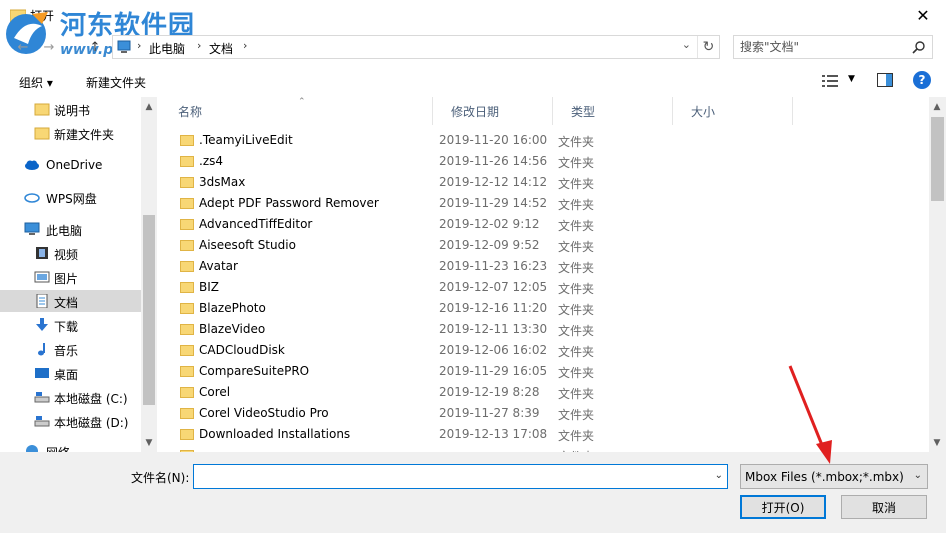  I want to click on file-row: CADCloudDisk 2019-12-06 16:02 文件夹, so click(544, 350).